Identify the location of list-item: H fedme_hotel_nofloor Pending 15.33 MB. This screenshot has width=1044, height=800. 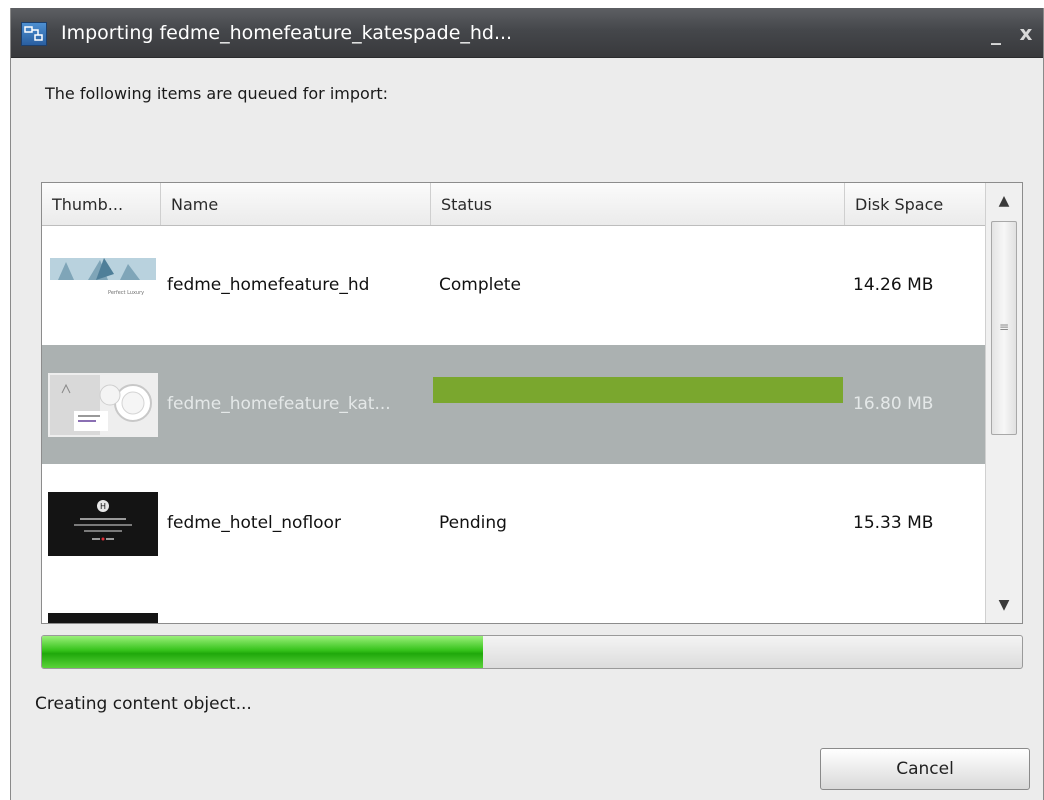
(514, 523).